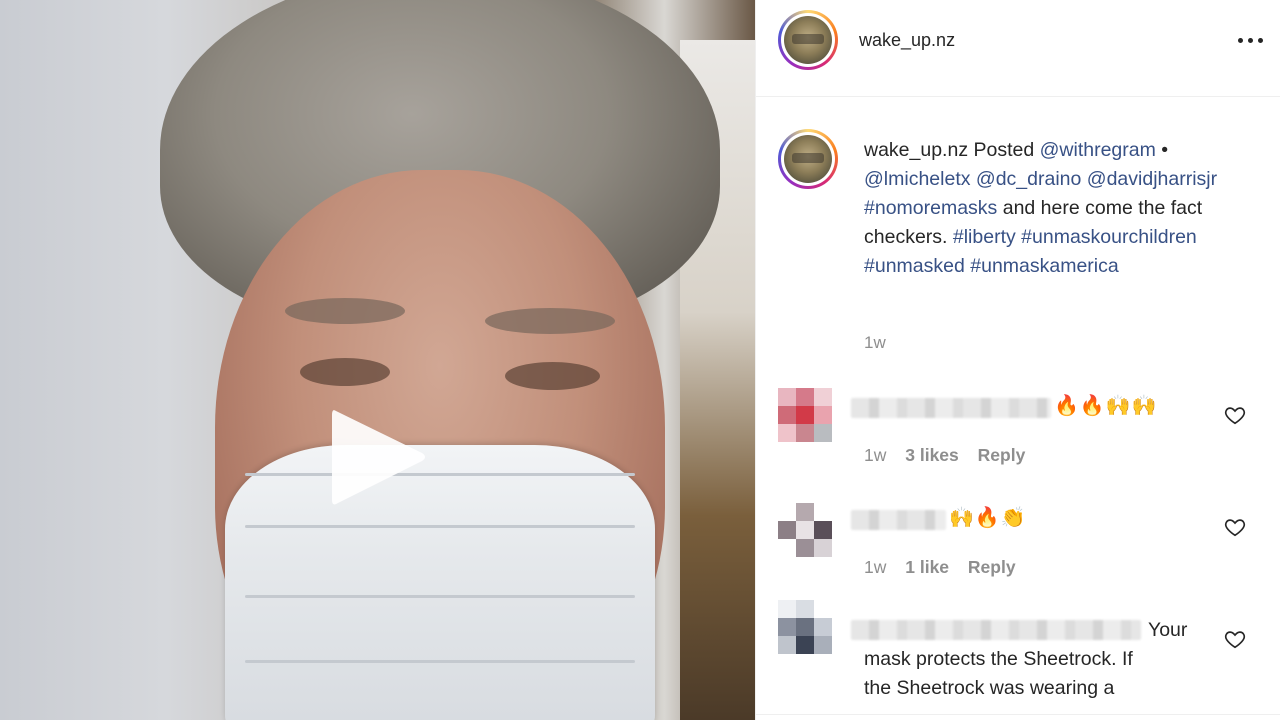  I want to click on divider, so click(1018, 714).